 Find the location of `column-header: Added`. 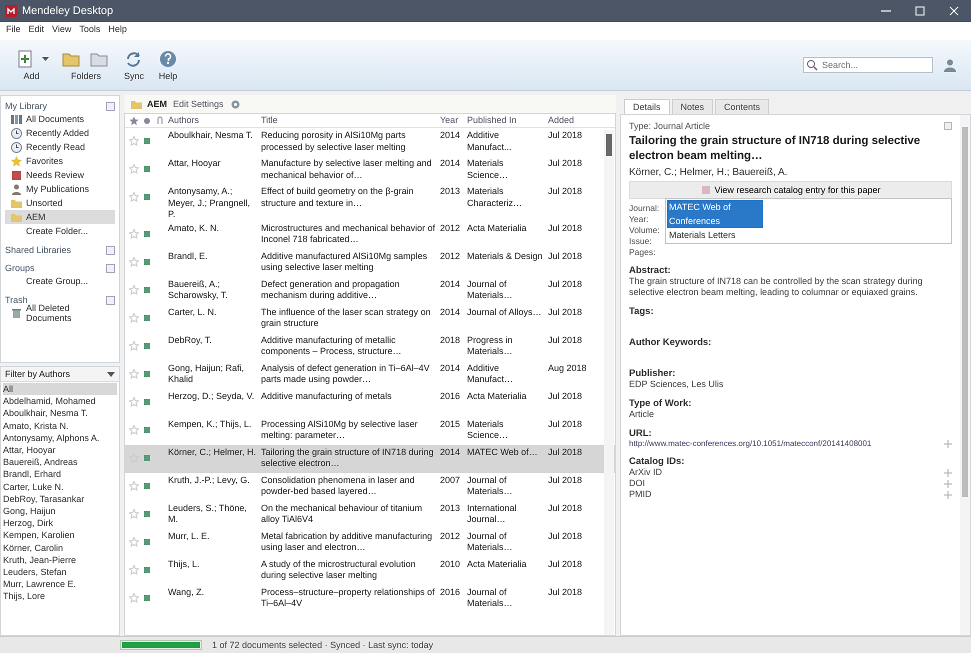

column-header: Added is located at coordinates (569, 120).